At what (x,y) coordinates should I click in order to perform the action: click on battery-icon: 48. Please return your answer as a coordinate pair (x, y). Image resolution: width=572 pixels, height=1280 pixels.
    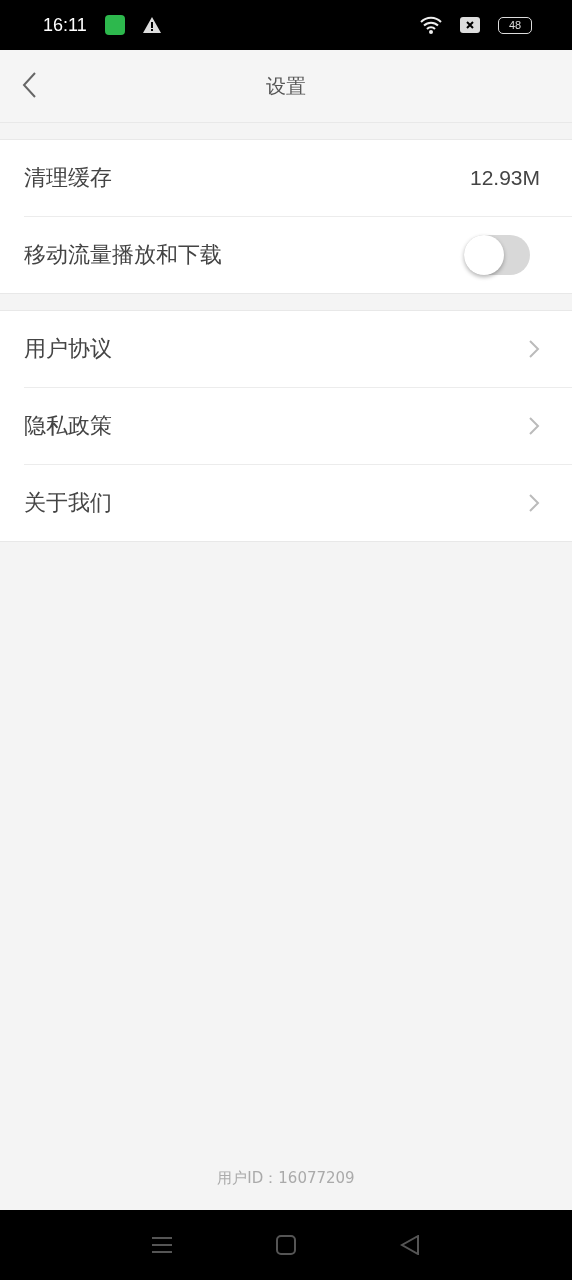
    Looking at the image, I should click on (515, 25).